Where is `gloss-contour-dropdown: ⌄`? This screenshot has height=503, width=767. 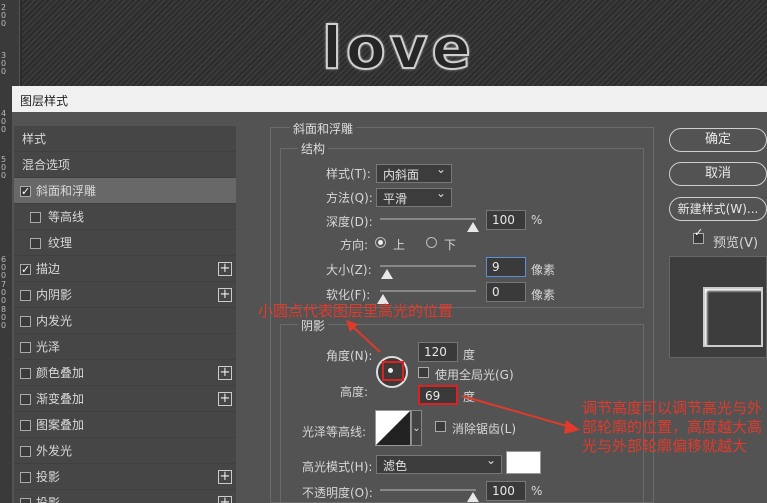
gloss-contour-dropdown: ⌄ is located at coordinates (416, 428).